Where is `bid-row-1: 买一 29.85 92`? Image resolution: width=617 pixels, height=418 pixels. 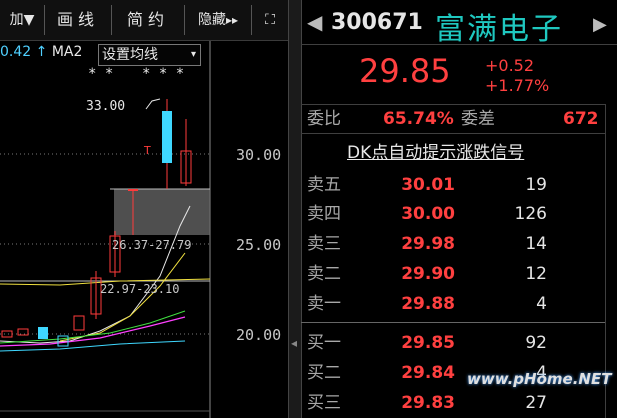
bid-row-1: 买一 29.85 92 is located at coordinates (451, 343).